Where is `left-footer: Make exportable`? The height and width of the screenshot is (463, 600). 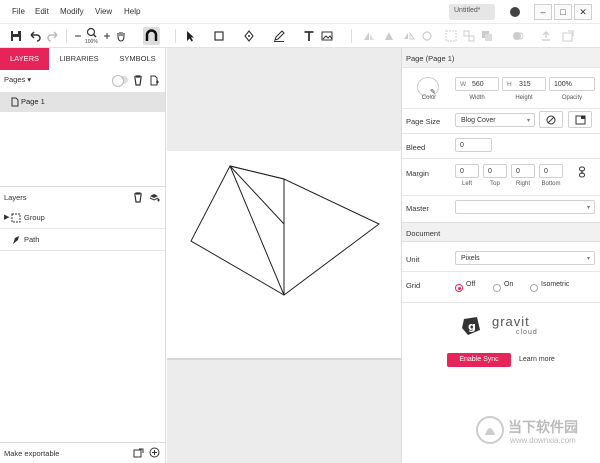
left-footer: Make exportable is located at coordinates (82, 452).